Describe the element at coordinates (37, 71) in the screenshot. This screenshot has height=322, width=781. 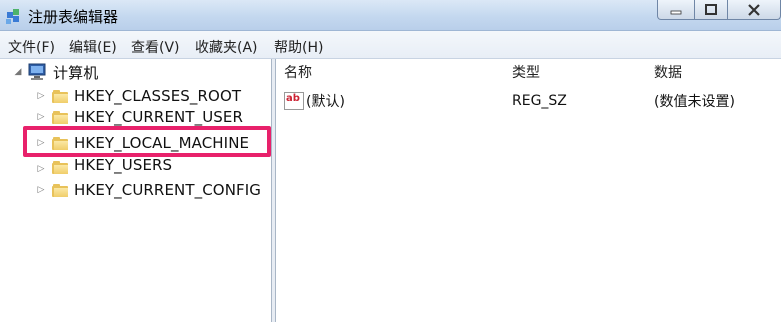
I see `computer-icon` at that location.